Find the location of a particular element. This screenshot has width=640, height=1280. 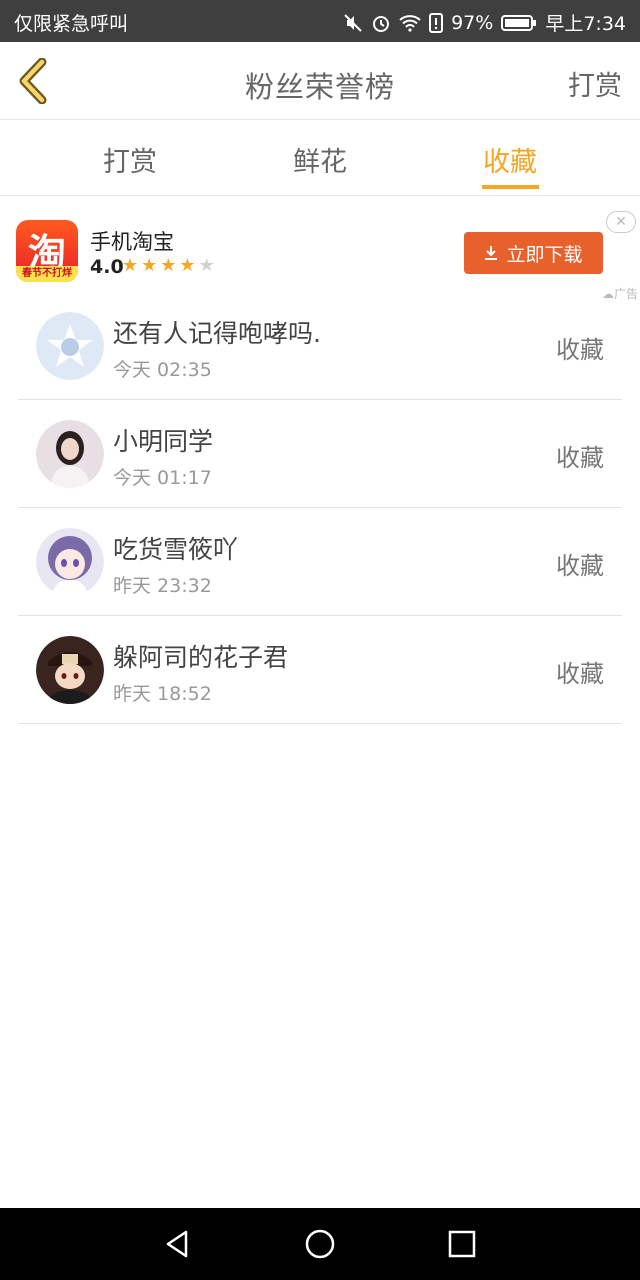

status-icons: 97% 早上7:34 is located at coordinates (484, 22).